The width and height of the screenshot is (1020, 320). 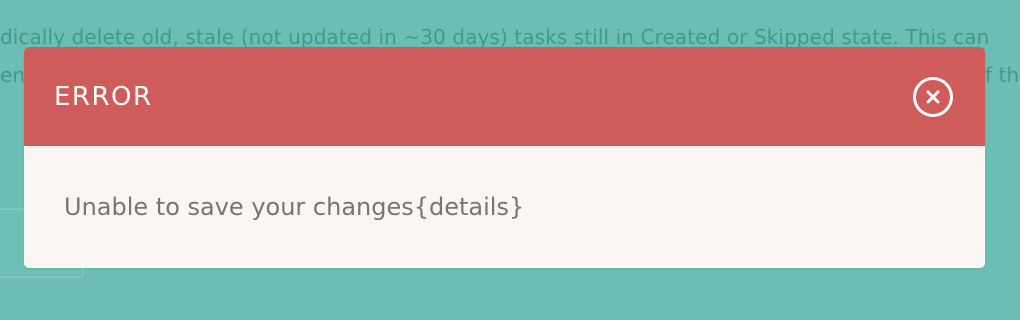 What do you see at coordinates (103, 97) in the screenshot?
I see `dialog-title: ERROR` at bounding box center [103, 97].